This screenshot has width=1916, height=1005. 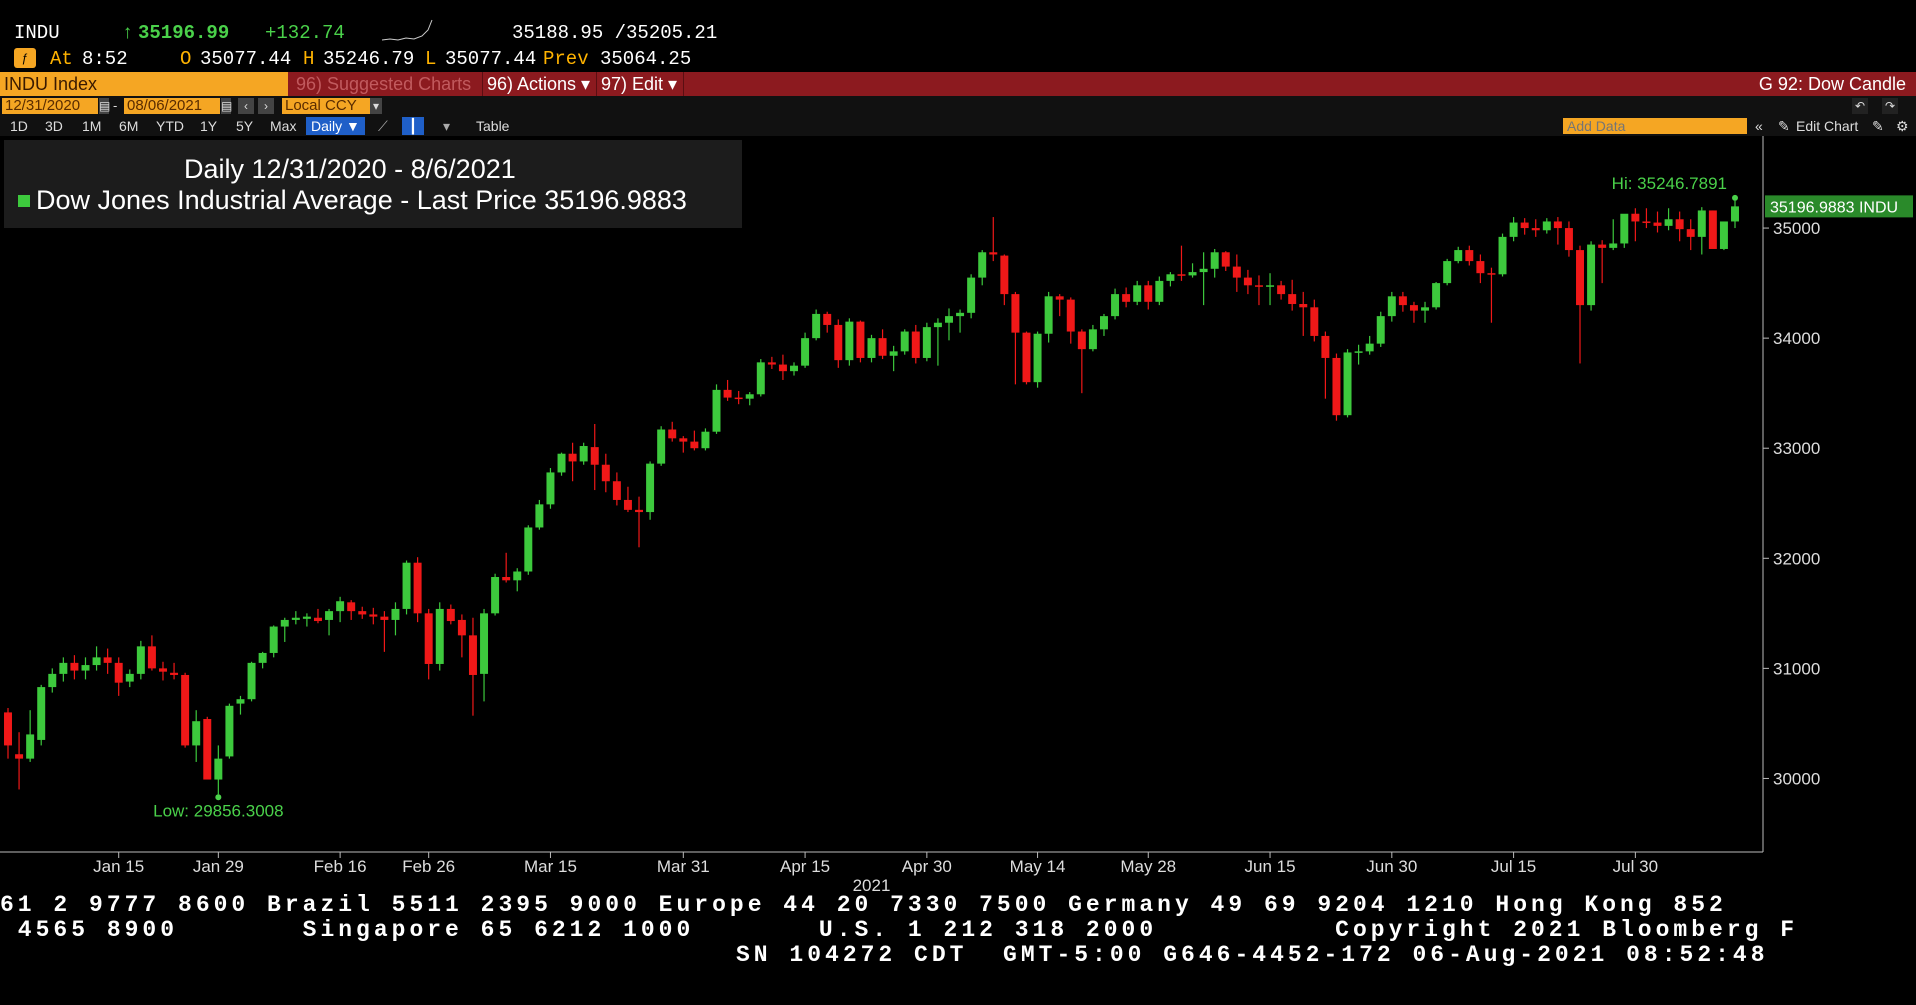 What do you see at coordinates (170, 126) in the screenshot?
I see `range-ytd: YTD` at bounding box center [170, 126].